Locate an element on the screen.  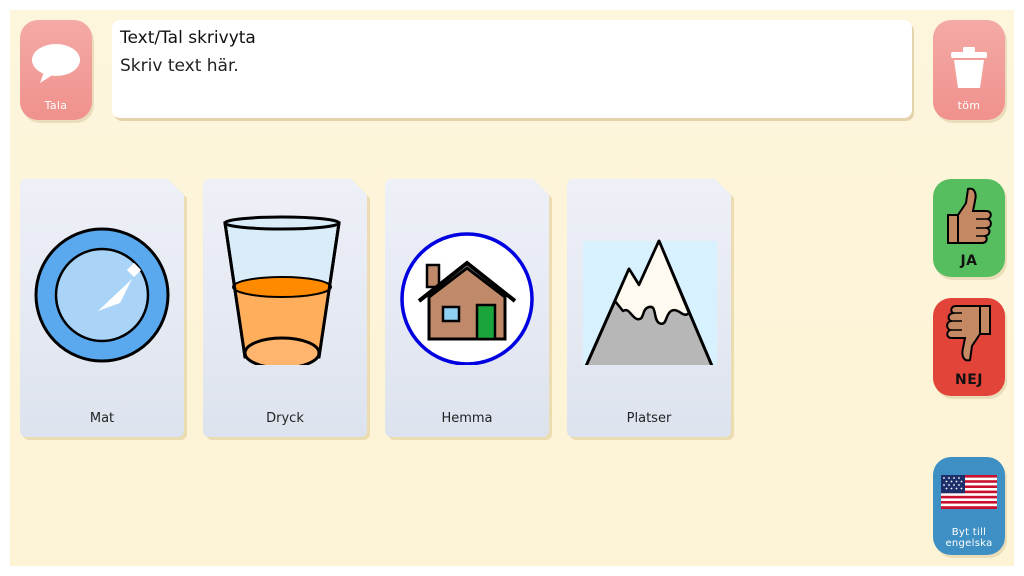
card-label: Dryck is located at coordinates (285, 418).